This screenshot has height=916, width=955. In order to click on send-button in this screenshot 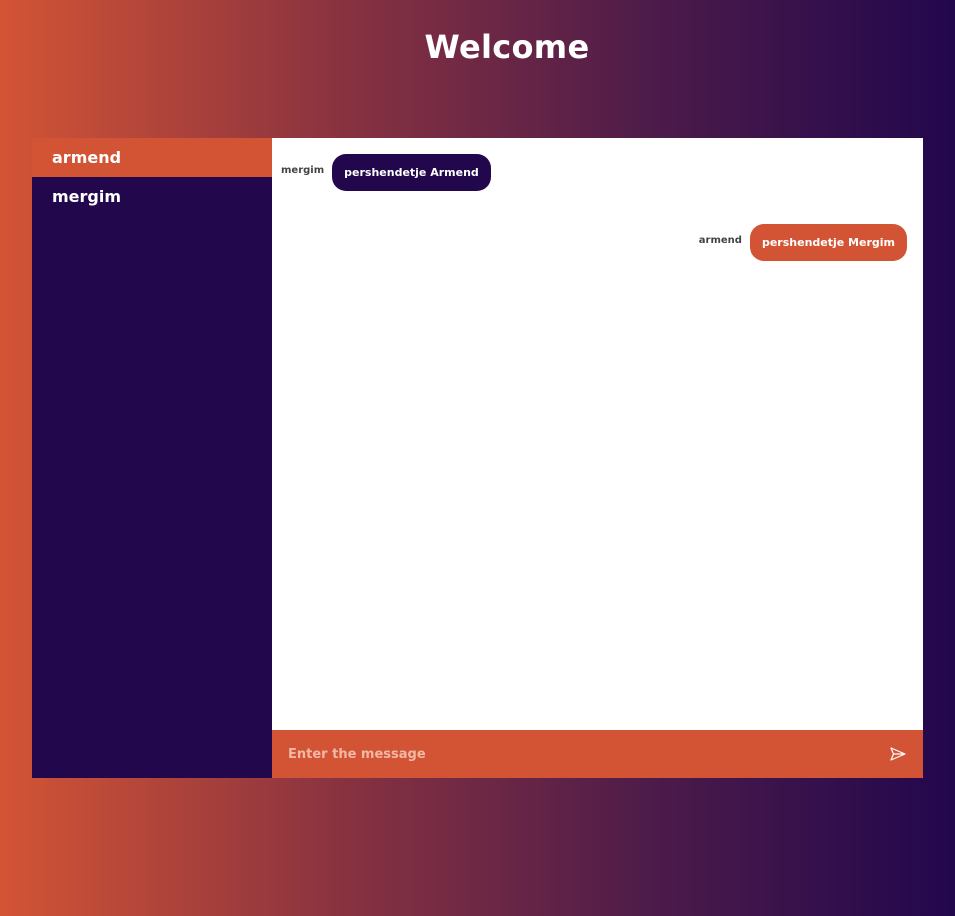, I will do `click(898, 754)`.